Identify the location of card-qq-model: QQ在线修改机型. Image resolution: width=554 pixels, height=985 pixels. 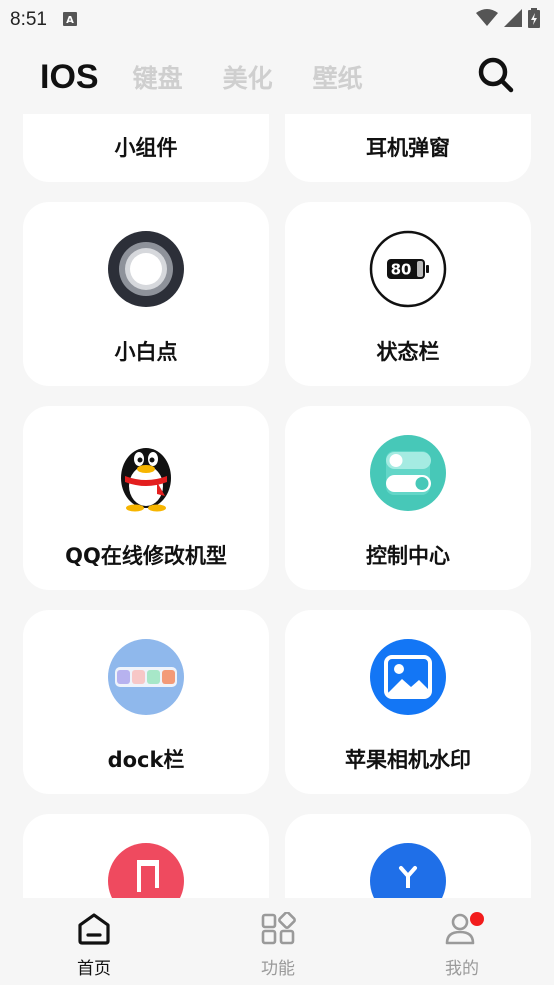
(146, 498).